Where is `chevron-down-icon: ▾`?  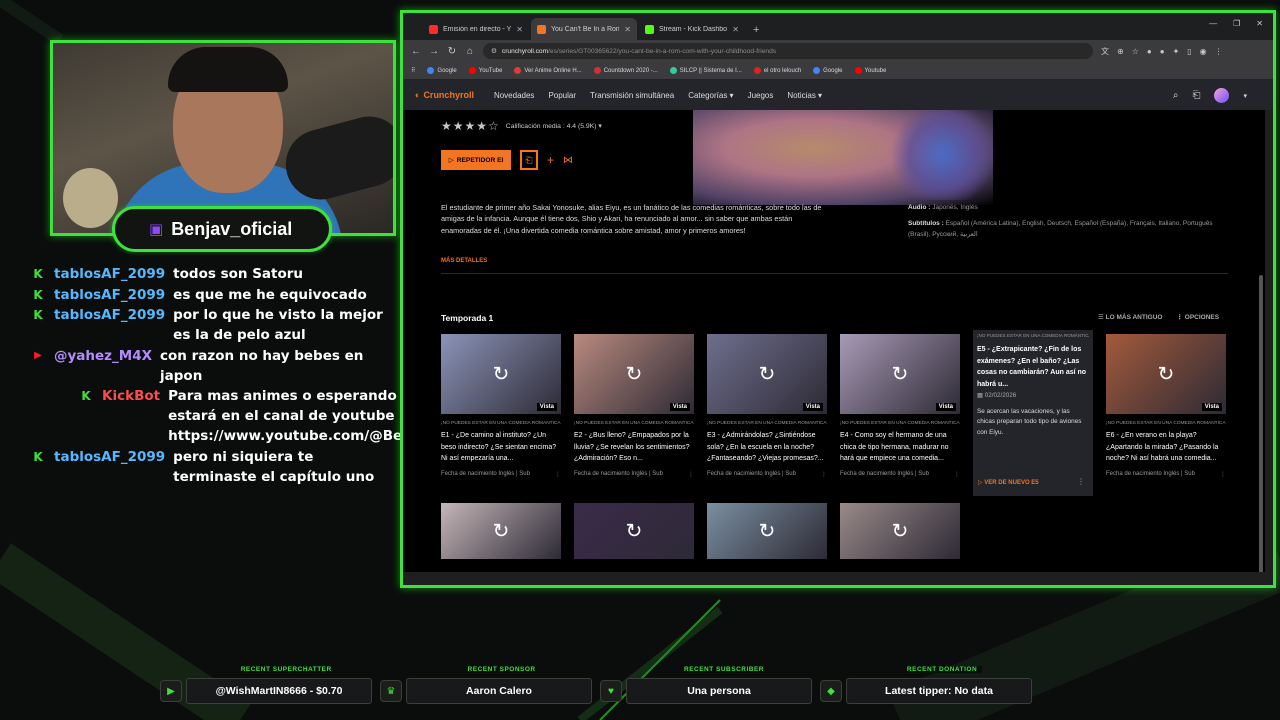 chevron-down-icon: ▾ is located at coordinates (1245, 96).